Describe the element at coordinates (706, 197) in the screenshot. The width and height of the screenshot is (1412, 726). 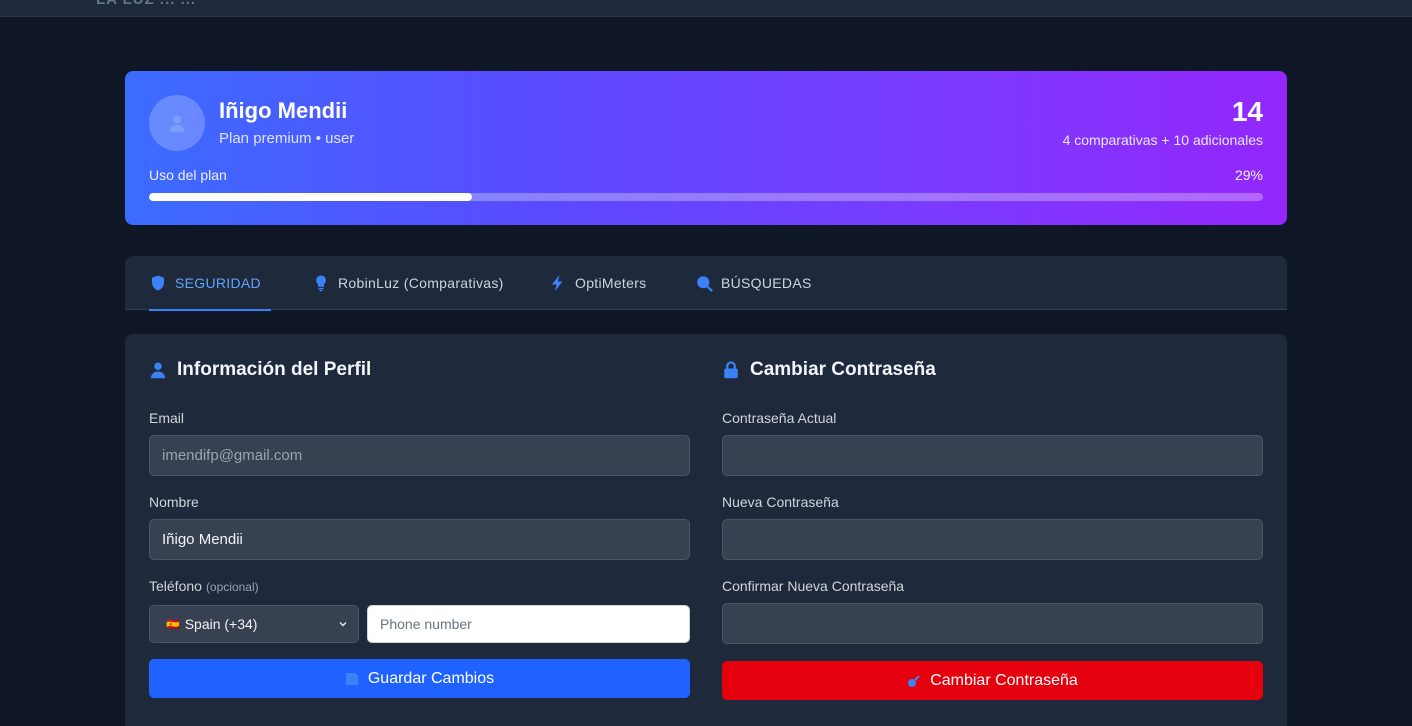
I see `usage-progress-bar` at that location.